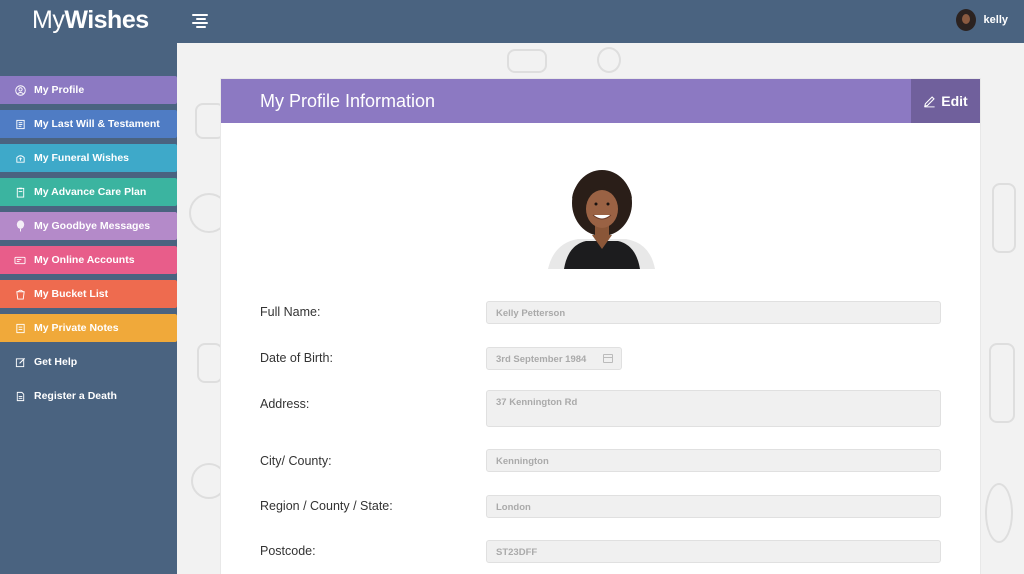  I want to click on dob-field: 3rd September 1984, so click(554, 358).